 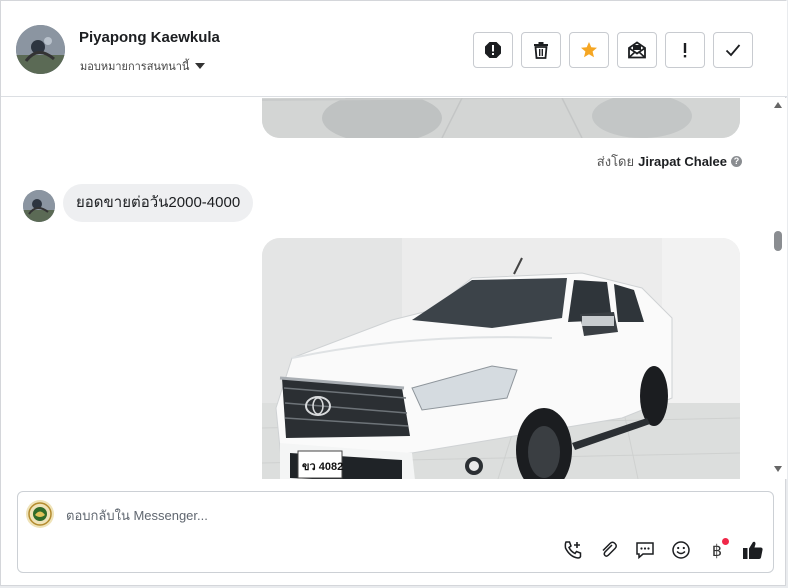 What do you see at coordinates (135, 67) in the screenshot?
I see `assign-label: มอบหมายการสนทนานี้` at bounding box center [135, 67].